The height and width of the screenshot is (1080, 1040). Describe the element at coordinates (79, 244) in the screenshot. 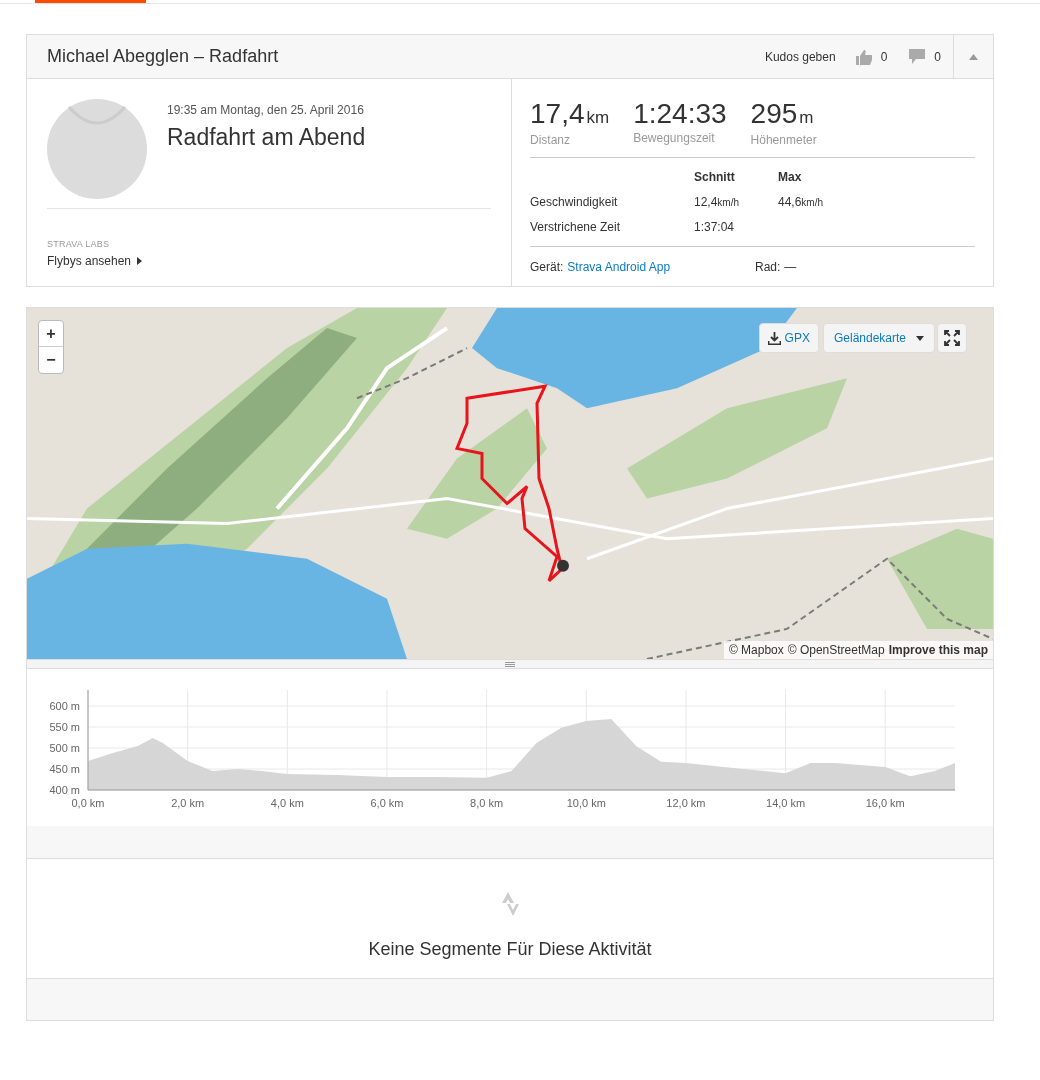

I see `labs-label: STRAVA LABS` at that location.